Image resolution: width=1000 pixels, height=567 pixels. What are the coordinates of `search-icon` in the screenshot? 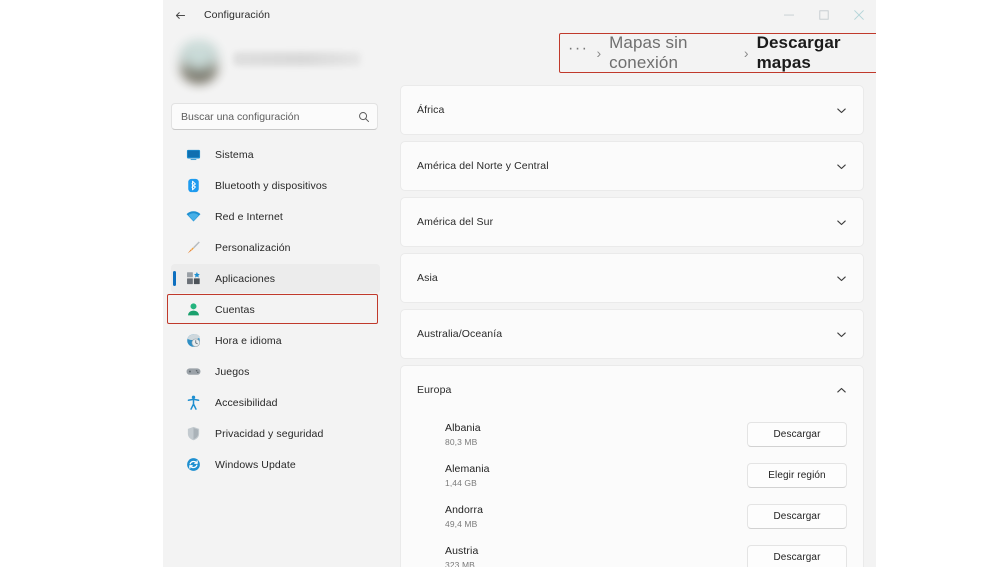 It's located at (364, 117).